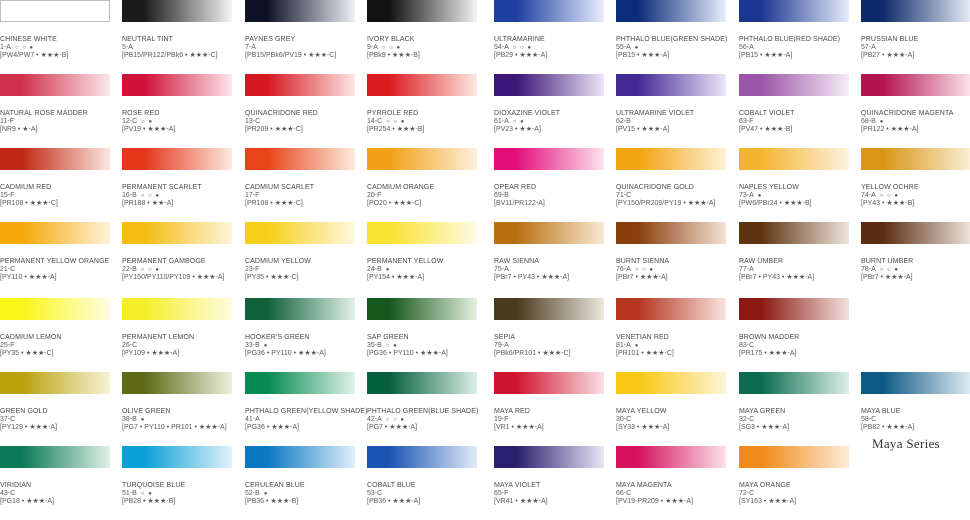 The image size is (970, 520). I want to click on pigment-codes: [PV23, so click(504, 129).